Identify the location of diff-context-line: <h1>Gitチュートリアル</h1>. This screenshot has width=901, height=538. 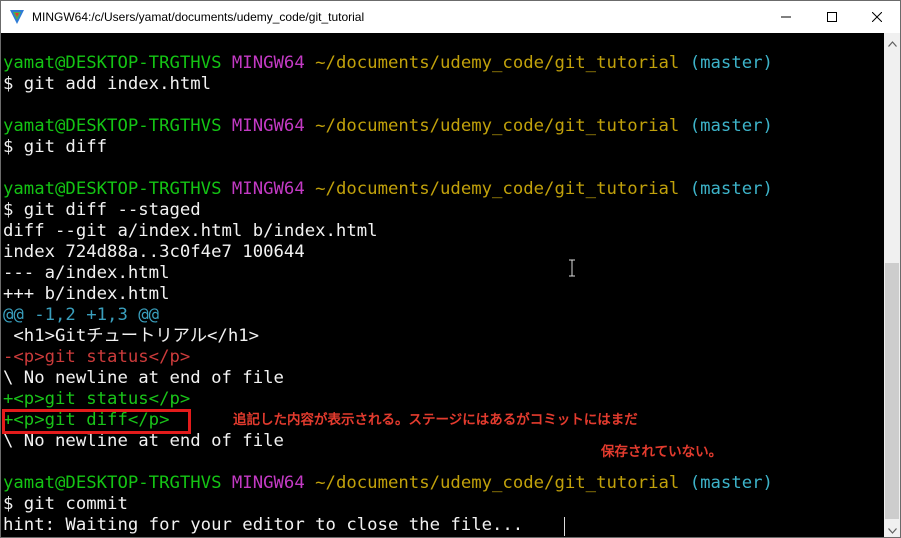
(131, 336).